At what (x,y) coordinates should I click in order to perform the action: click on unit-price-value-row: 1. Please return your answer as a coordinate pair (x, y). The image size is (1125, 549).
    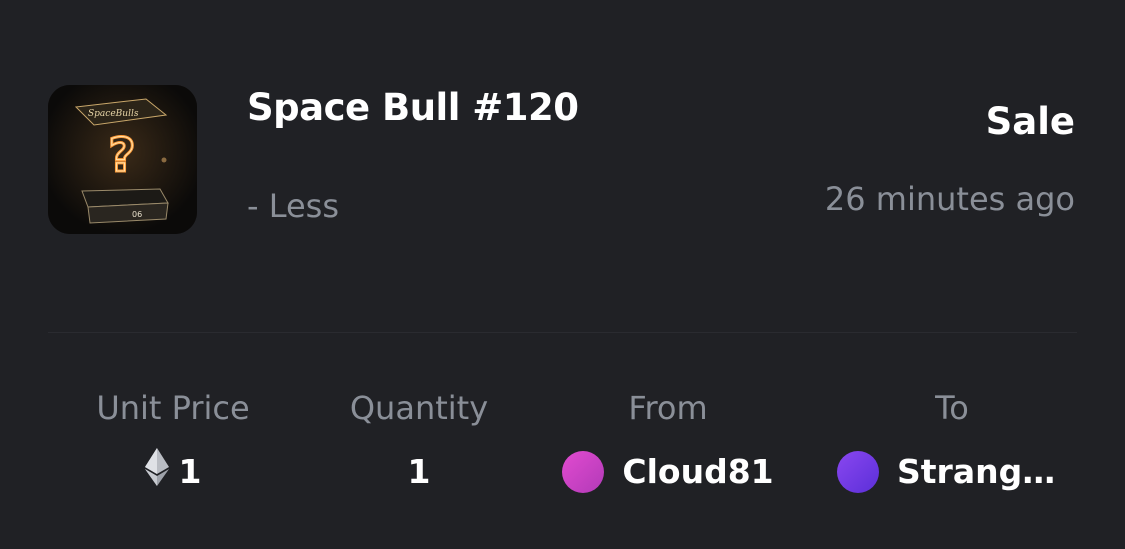
    Looking at the image, I should click on (173, 472).